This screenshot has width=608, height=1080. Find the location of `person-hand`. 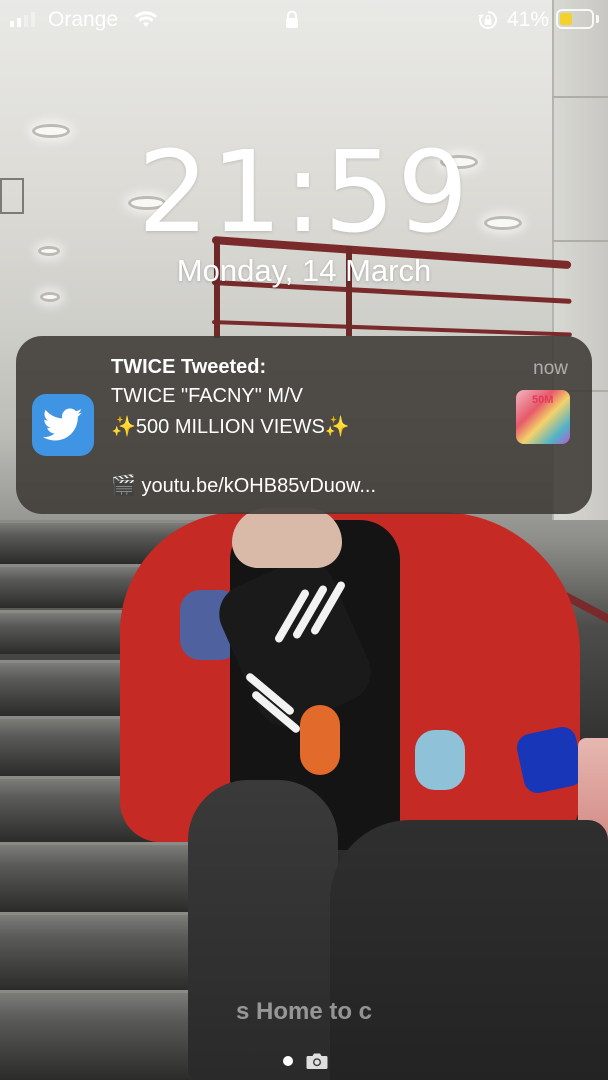

person-hand is located at coordinates (287, 538).